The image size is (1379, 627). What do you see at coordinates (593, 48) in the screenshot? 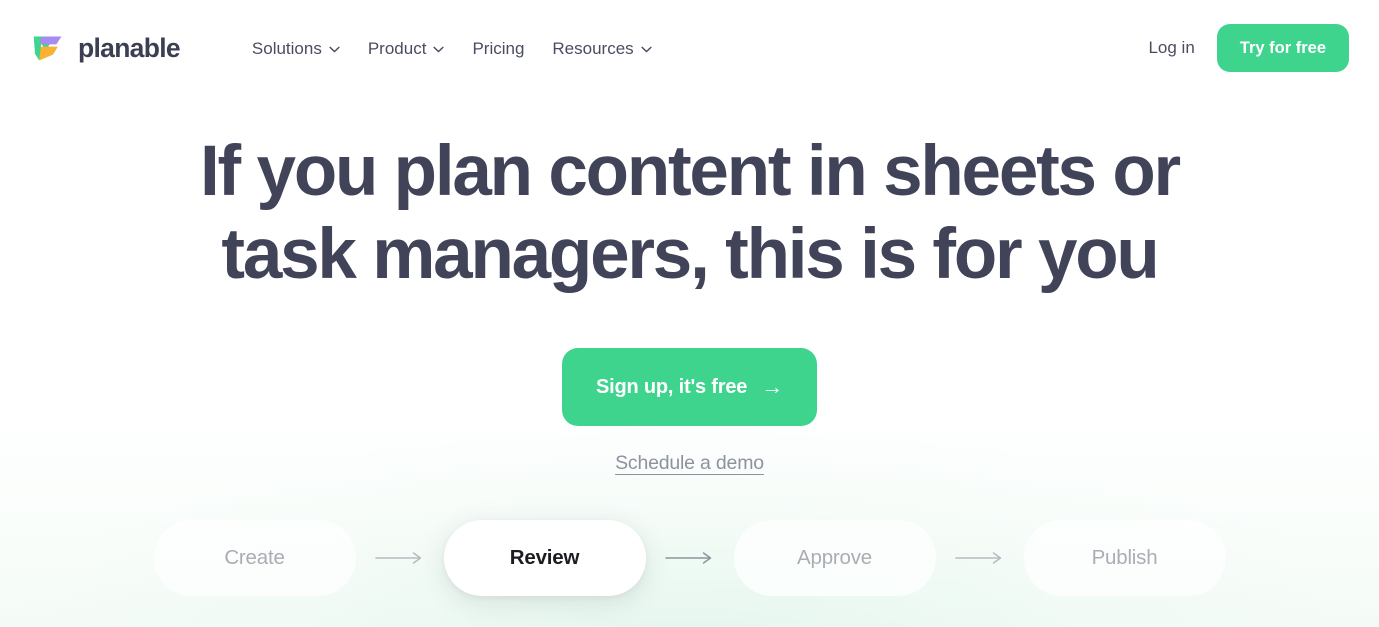
I see `nav-item-label: Resources` at bounding box center [593, 48].